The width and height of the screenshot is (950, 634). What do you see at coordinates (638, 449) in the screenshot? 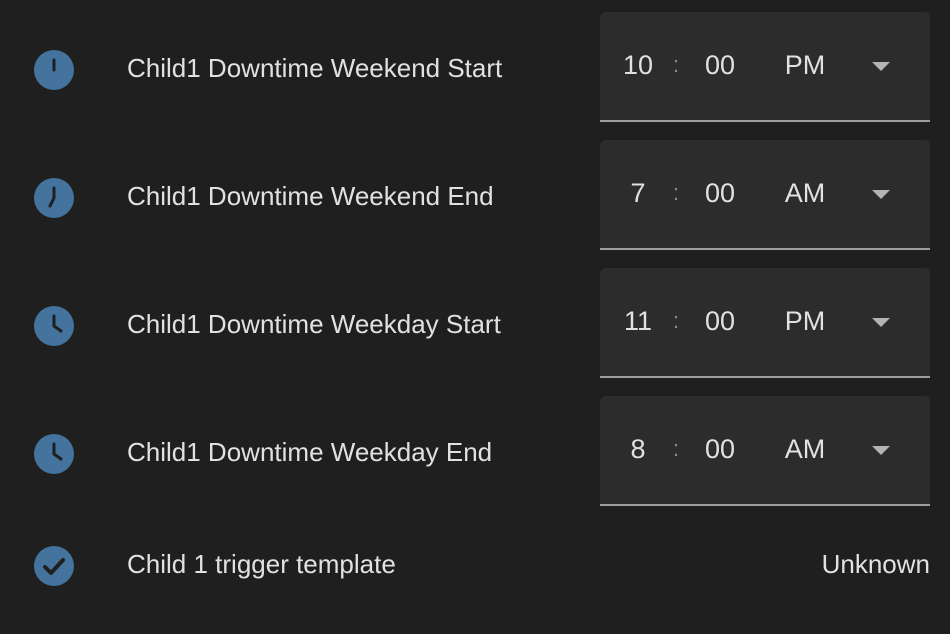
I see `hour-field: 8` at bounding box center [638, 449].